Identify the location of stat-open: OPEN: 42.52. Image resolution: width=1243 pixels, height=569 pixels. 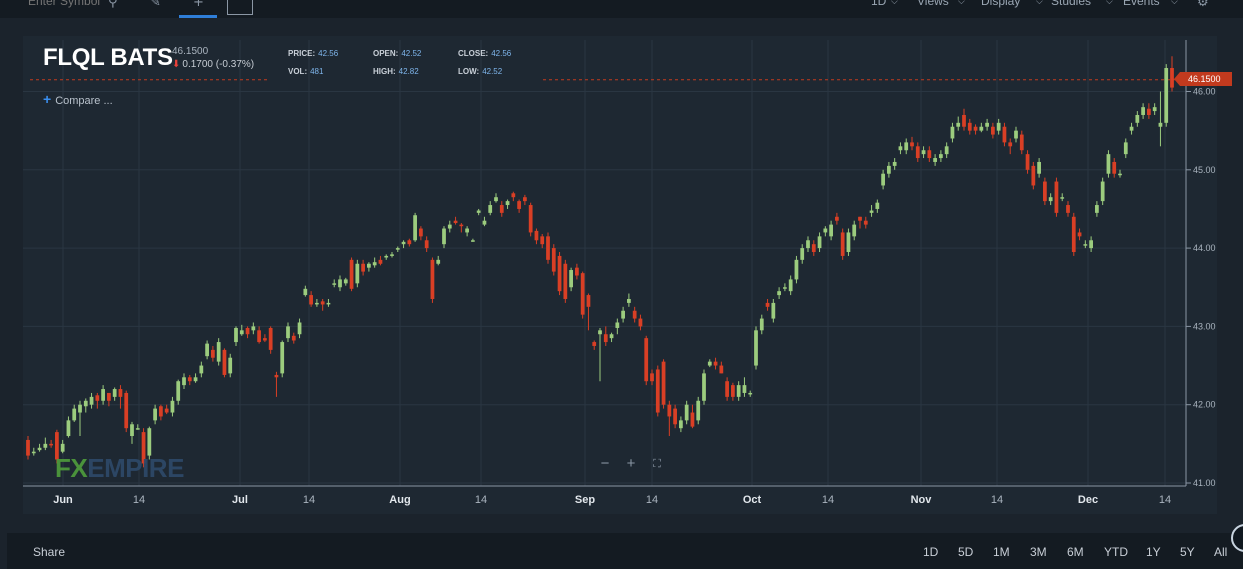
(397, 53).